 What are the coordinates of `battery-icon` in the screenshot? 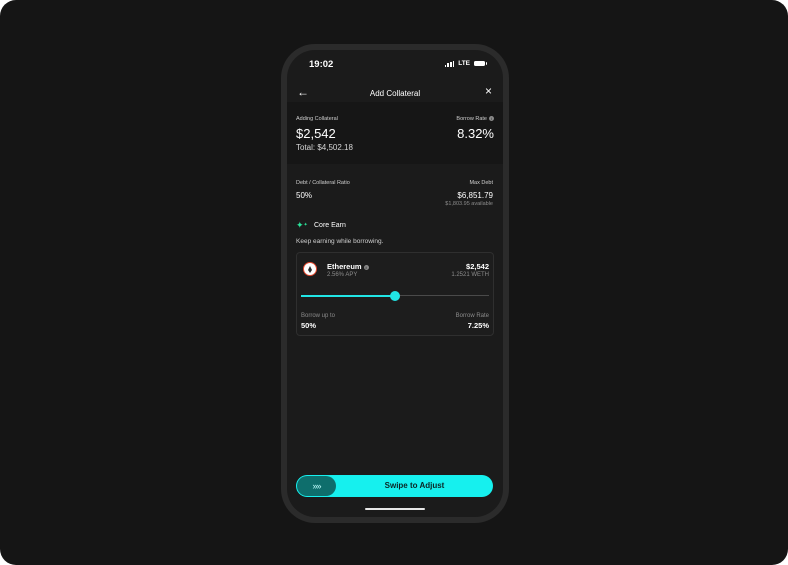 It's located at (480, 63).